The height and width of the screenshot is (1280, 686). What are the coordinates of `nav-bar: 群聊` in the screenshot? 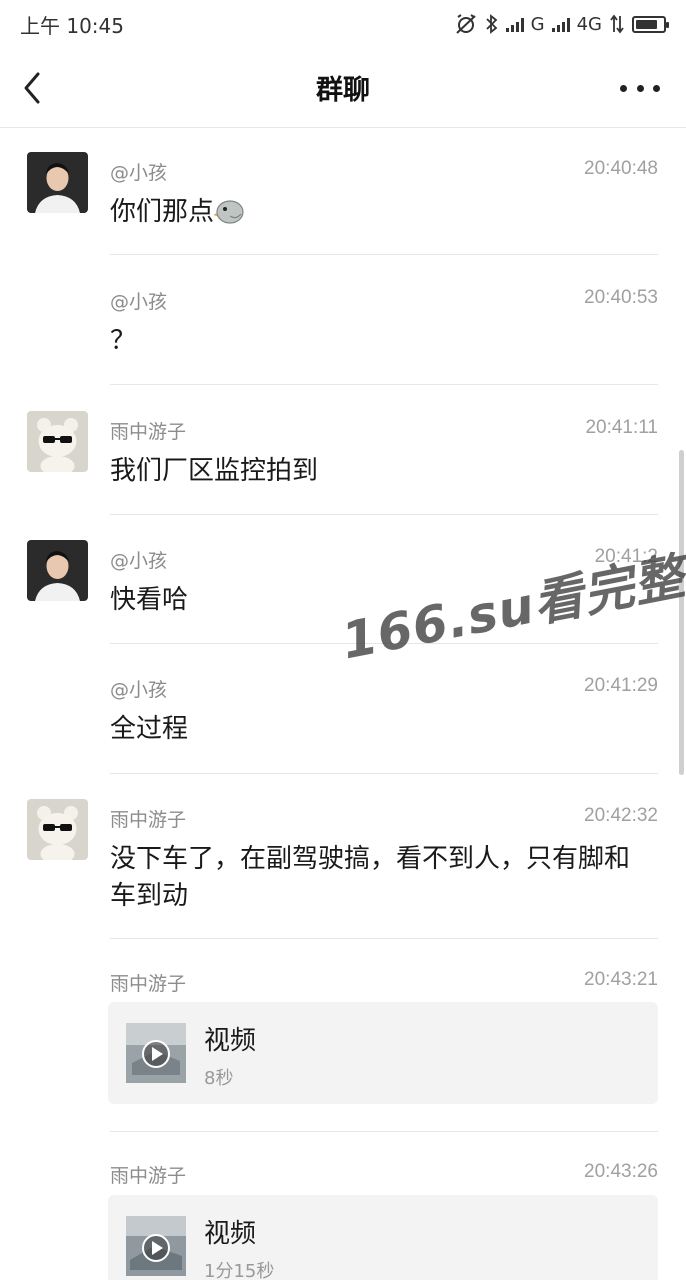 It's located at (343, 88).